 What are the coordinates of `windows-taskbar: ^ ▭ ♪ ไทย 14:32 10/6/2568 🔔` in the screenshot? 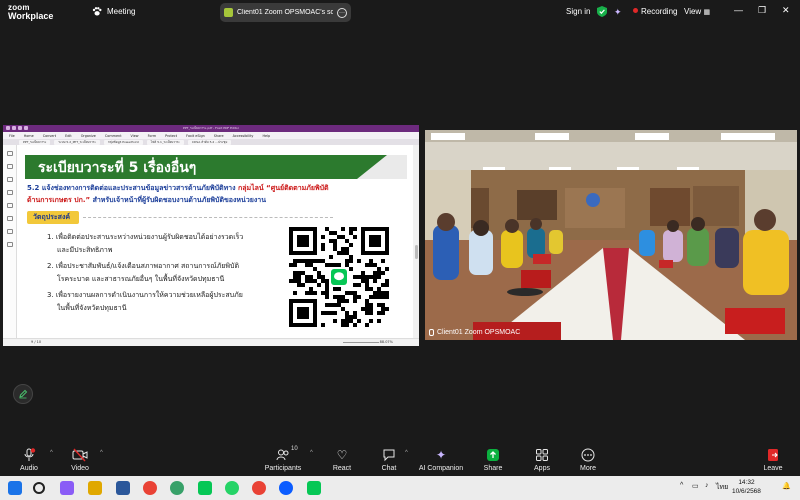 It's located at (400, 488).